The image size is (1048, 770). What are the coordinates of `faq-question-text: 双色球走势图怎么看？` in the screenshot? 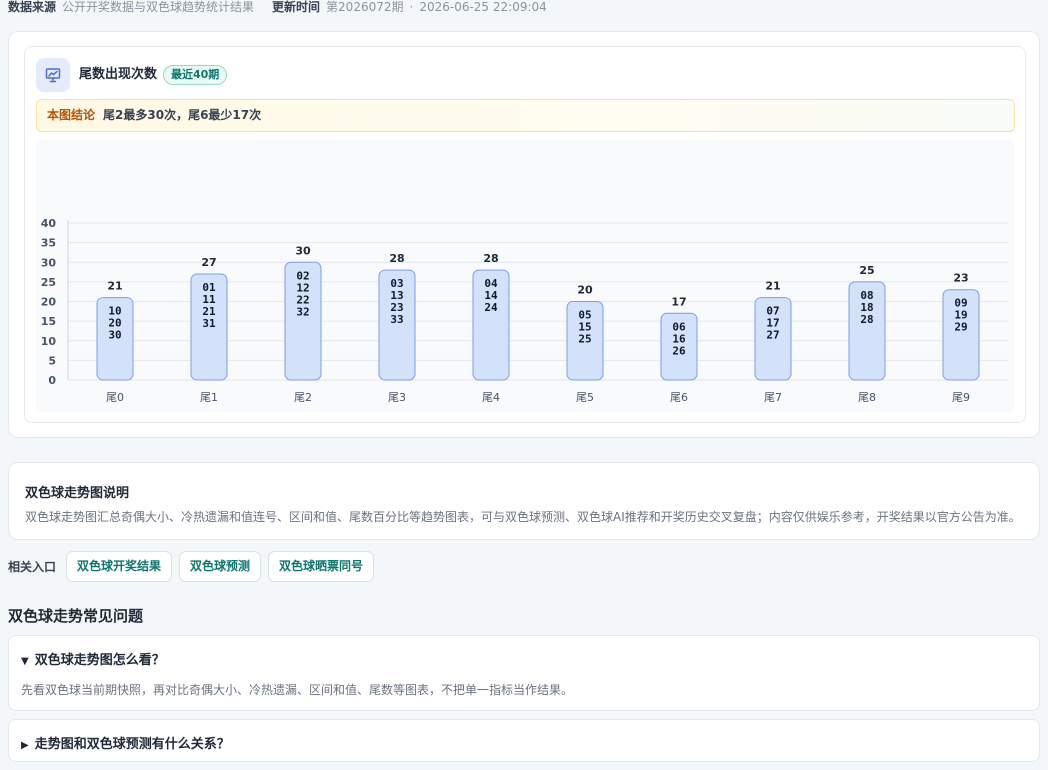 It's located at (99, 660).